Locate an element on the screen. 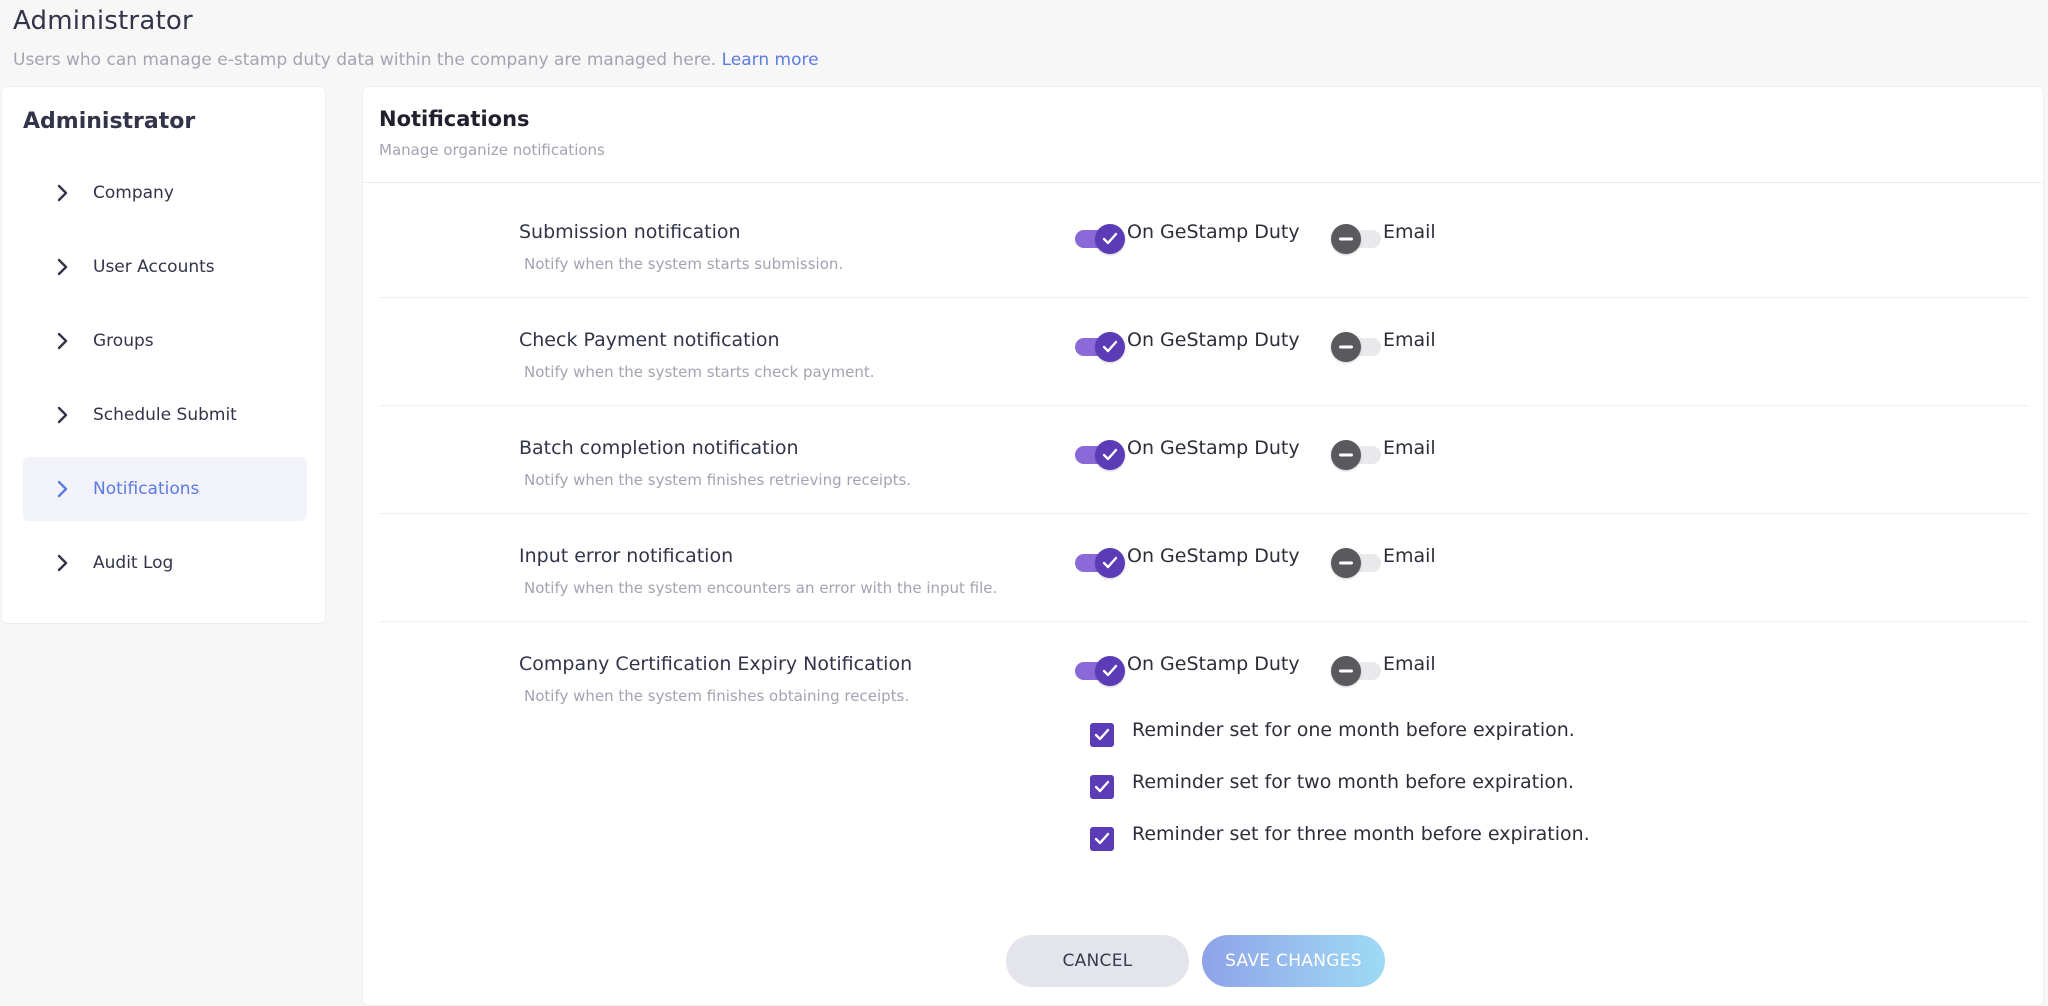  notification-title: Batch completion notification is located at coordinates (659, 448).